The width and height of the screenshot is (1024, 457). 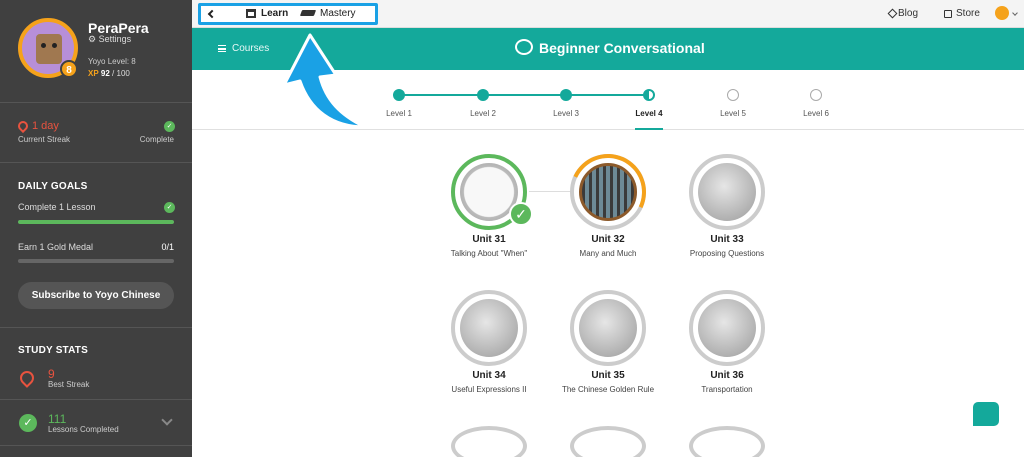 I want to click on goal-label: Earn 1 Gold Medal, so click(x=56, y=247).